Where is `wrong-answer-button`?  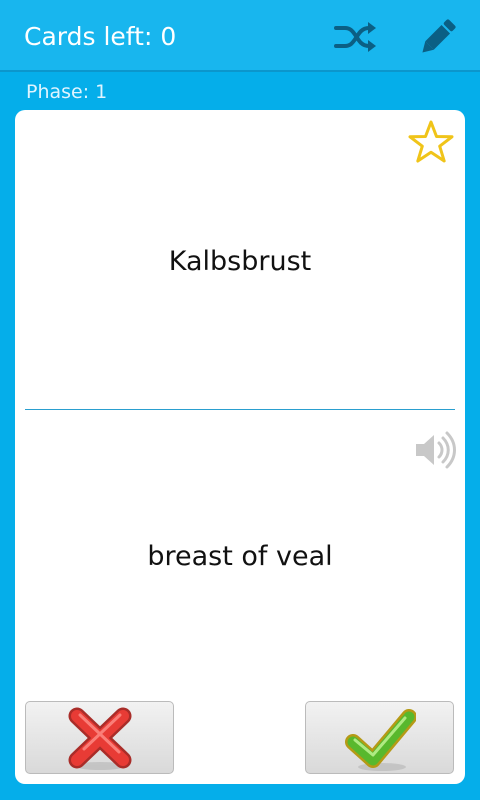 wrong-answer-button is located at coordinates (99, 737).